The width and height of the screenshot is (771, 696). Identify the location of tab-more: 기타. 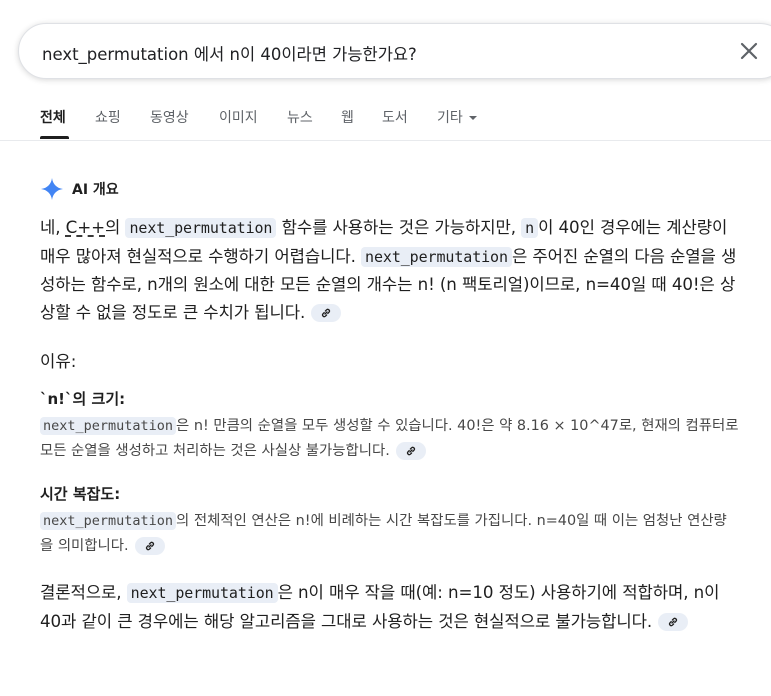
(457, 117).